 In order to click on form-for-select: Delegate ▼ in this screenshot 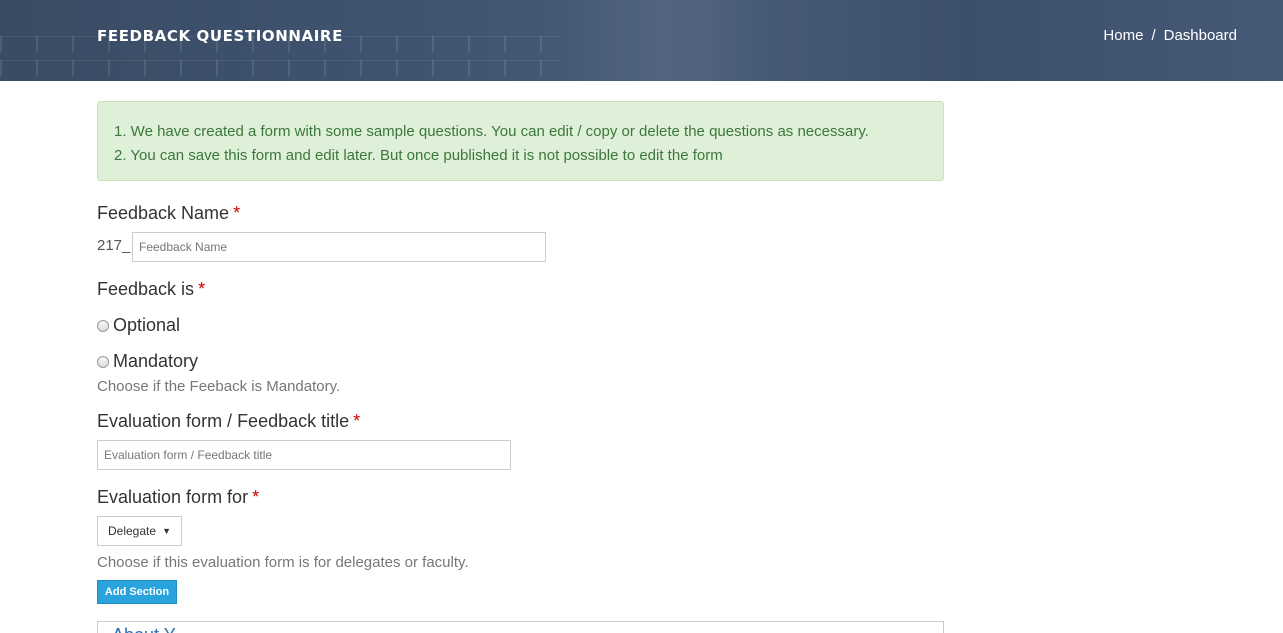, I will do `click(139, 531)`.